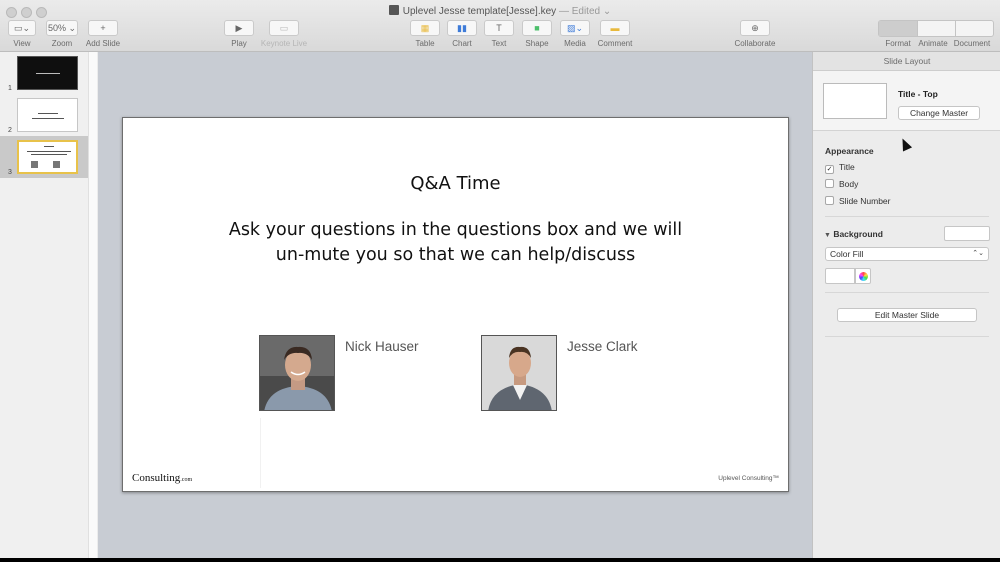  Describe the element at coordinates (840, 276) in the screenshot. I see `fill-color-well` at that location.